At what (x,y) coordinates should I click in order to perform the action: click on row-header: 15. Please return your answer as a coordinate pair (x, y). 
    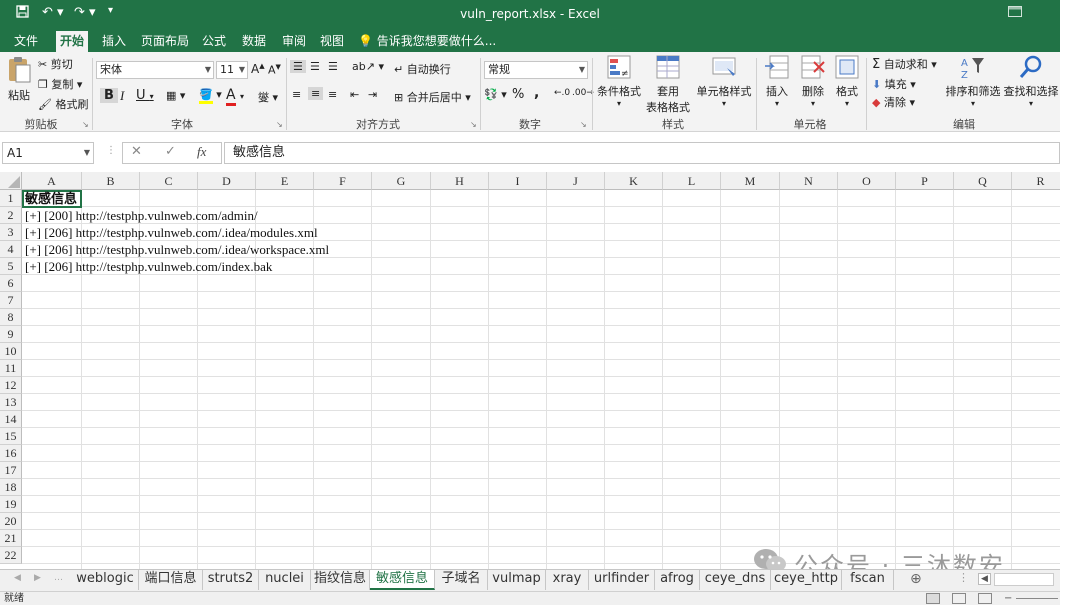
    Looking at the image, I should click on (11, 436).